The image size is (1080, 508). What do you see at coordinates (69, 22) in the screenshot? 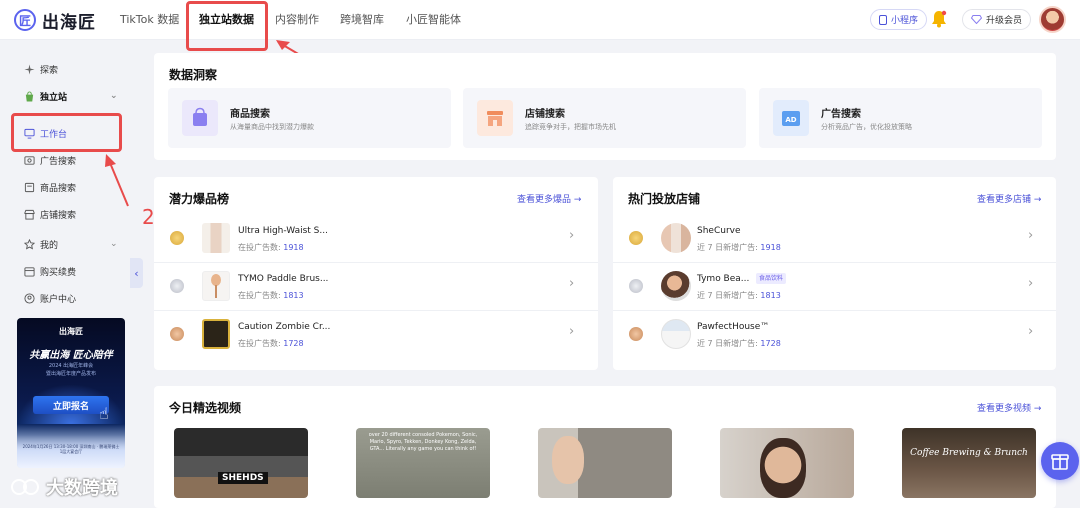
I see `brand-name: 出海匠` at bounding box center [69, 22].